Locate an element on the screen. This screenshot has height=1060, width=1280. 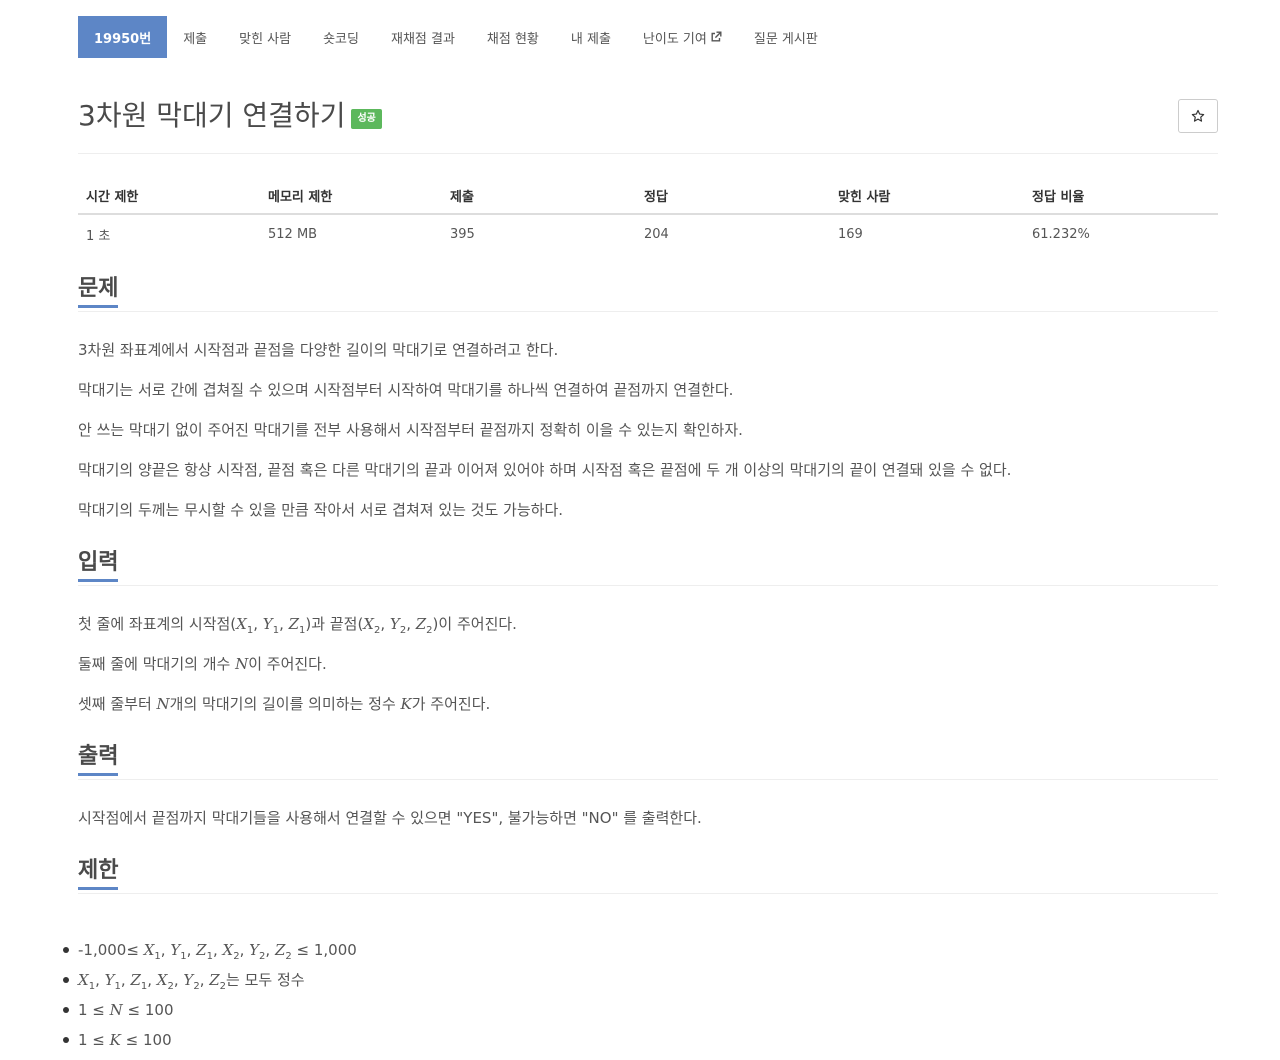
nav-tab-label: 난이도 기여 is located at coordinates (674, 39).